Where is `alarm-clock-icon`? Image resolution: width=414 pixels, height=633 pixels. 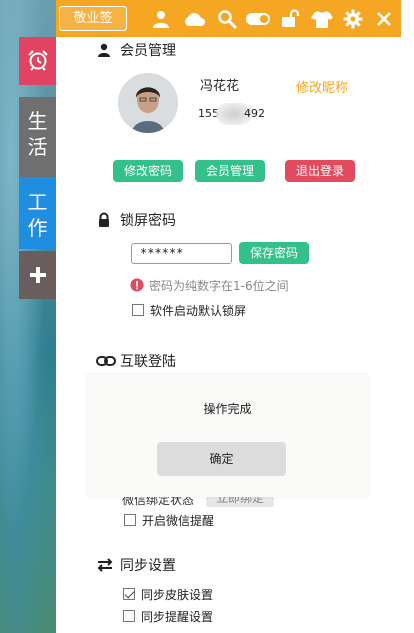
alarm-clock-icon is located at coordinates (37, 60).